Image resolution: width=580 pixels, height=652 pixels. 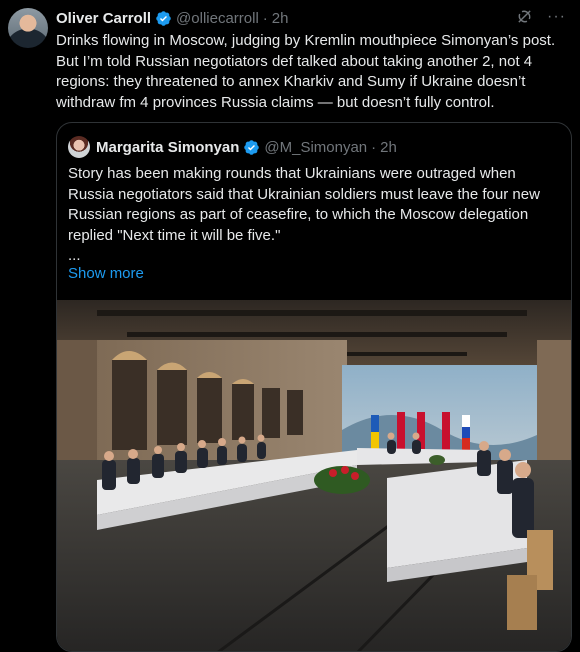 What do you see at coordinates (167, 147) in the screenshot?
I see `quoted-author-name: Margarita Simonyan` at bounding box center [167, 147].